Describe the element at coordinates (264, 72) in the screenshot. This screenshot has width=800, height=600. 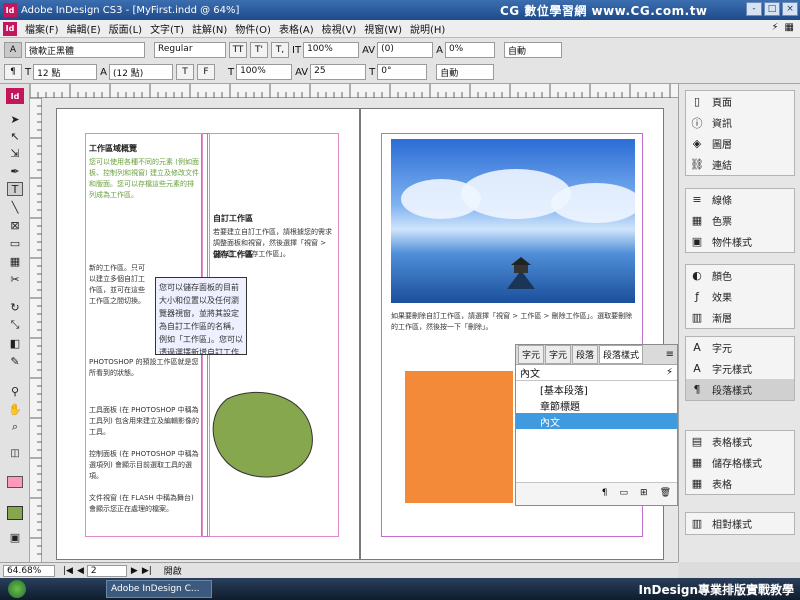
I see `horizontal-scale-field: 100%` at that location.